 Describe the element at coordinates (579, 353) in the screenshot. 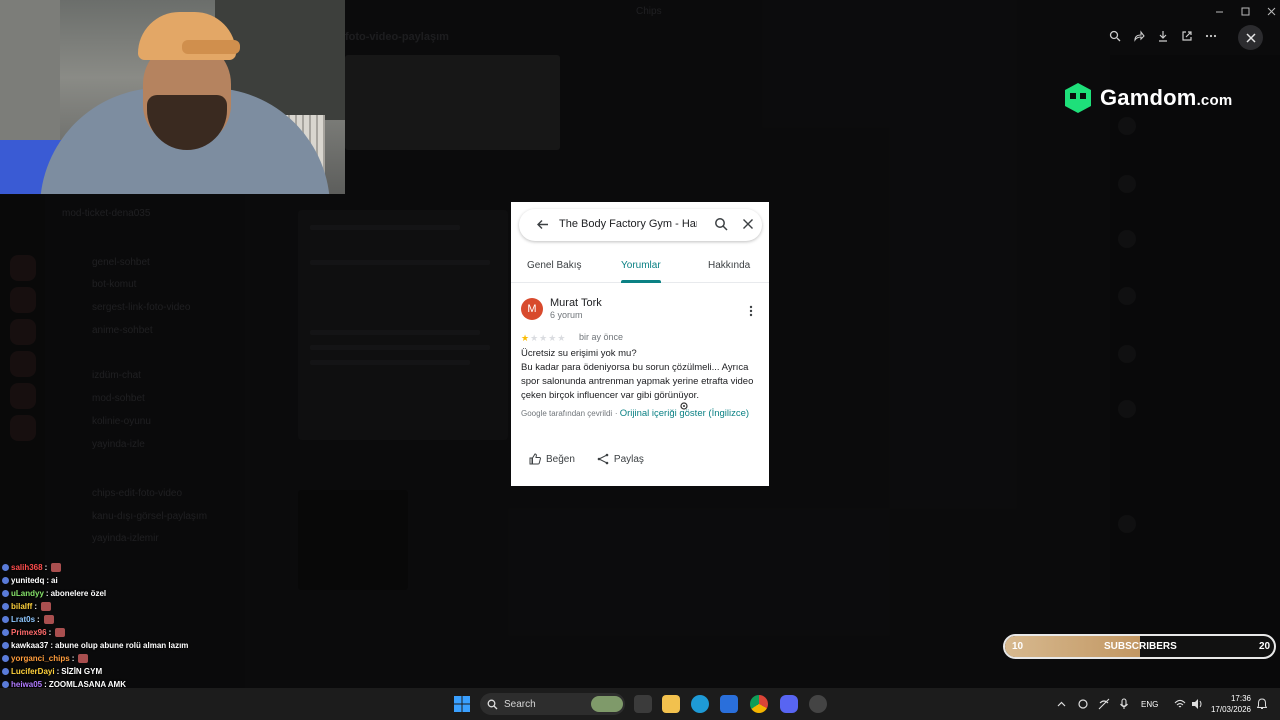

I see `review-question: Ücretsiz su erişimi yok mu?` at that location.